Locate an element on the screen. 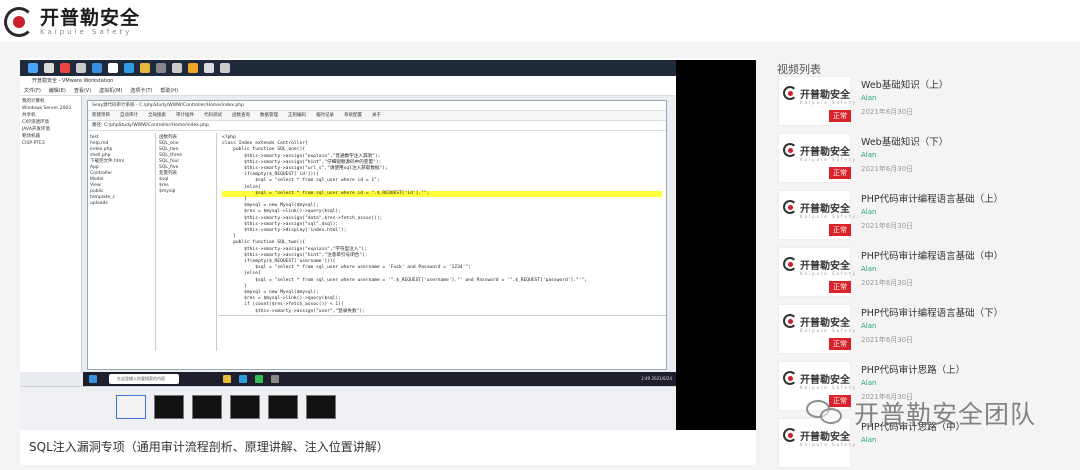 This screenshot has height=470, width=1080. library-item: CISP-PTE3 is located at coordinates (50, 143).